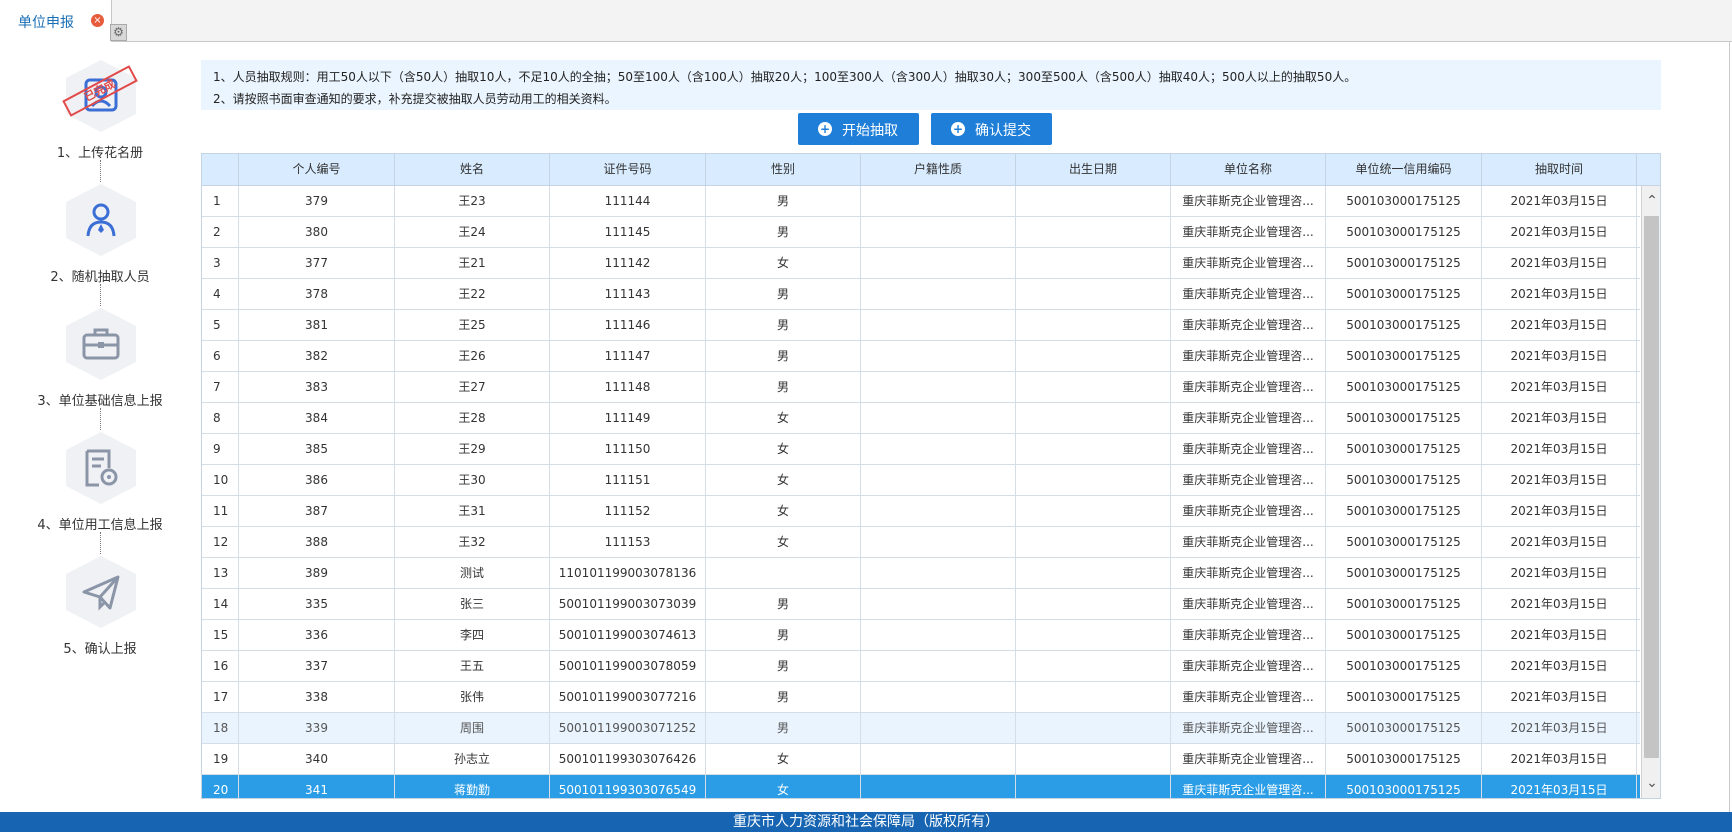  I want to click on cell-person-id: 339, so click(317, 728).